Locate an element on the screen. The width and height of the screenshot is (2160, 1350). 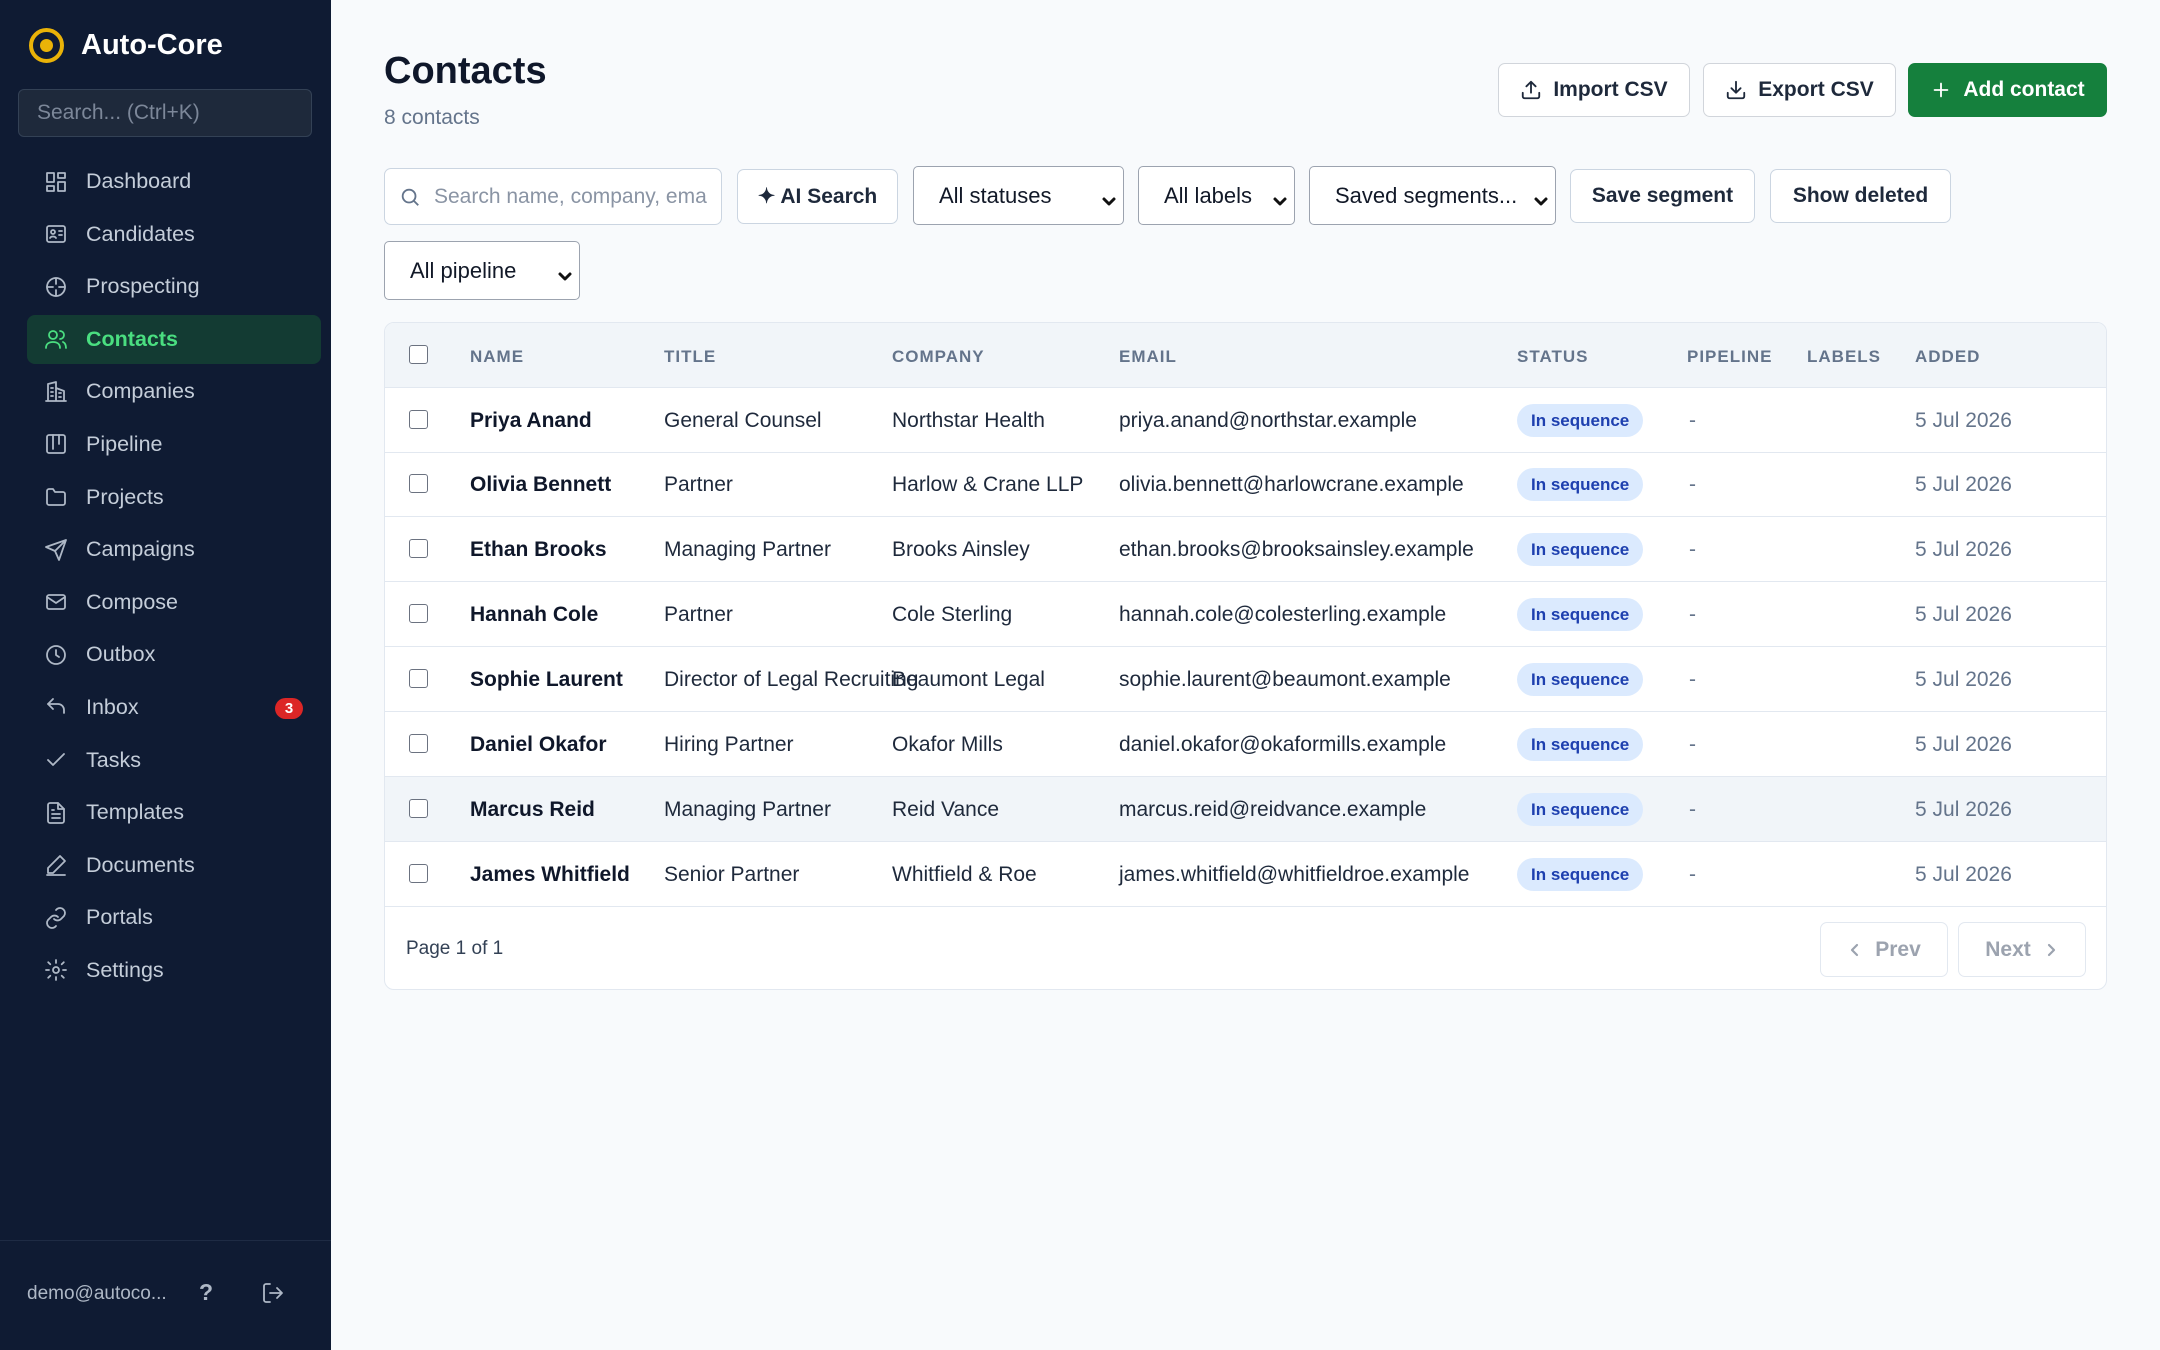
logout-icon is located at coordinates (273, 1293).